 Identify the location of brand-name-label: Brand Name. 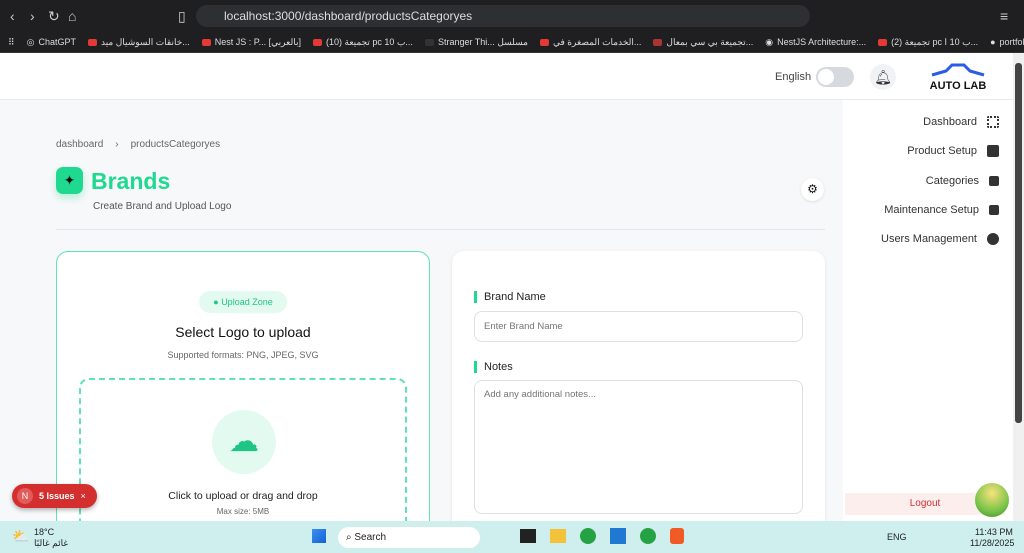
(510, 297).